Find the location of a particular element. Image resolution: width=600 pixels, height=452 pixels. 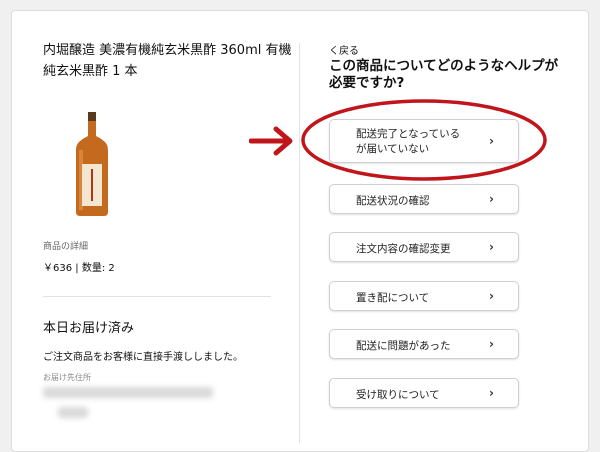

highlight-ellipse is located at coordinates (424, 140).